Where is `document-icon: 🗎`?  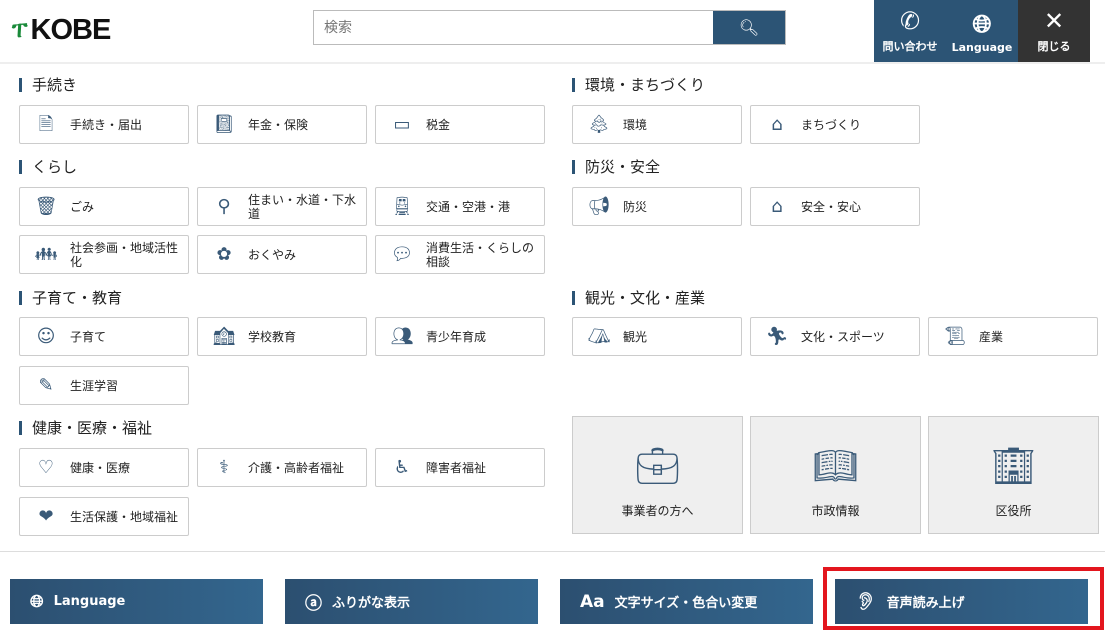
document-icon: 🗎 is located at coordinates (46, 124).